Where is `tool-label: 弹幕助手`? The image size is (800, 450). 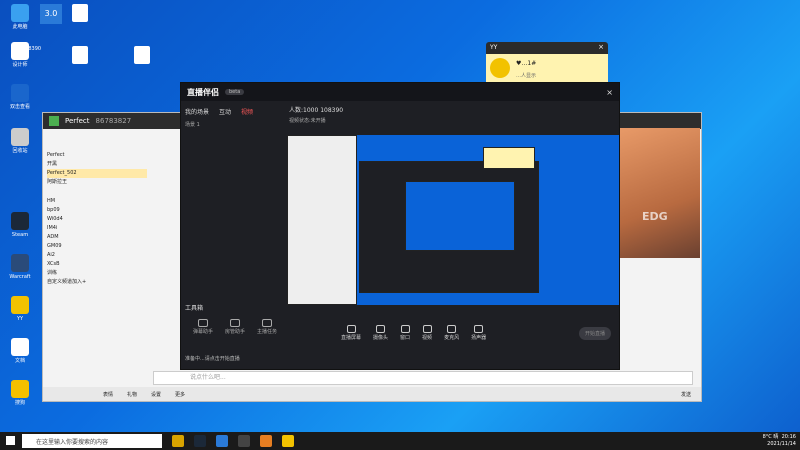
tool-label: 弹幕助手 is located at coordinates (202, 332).